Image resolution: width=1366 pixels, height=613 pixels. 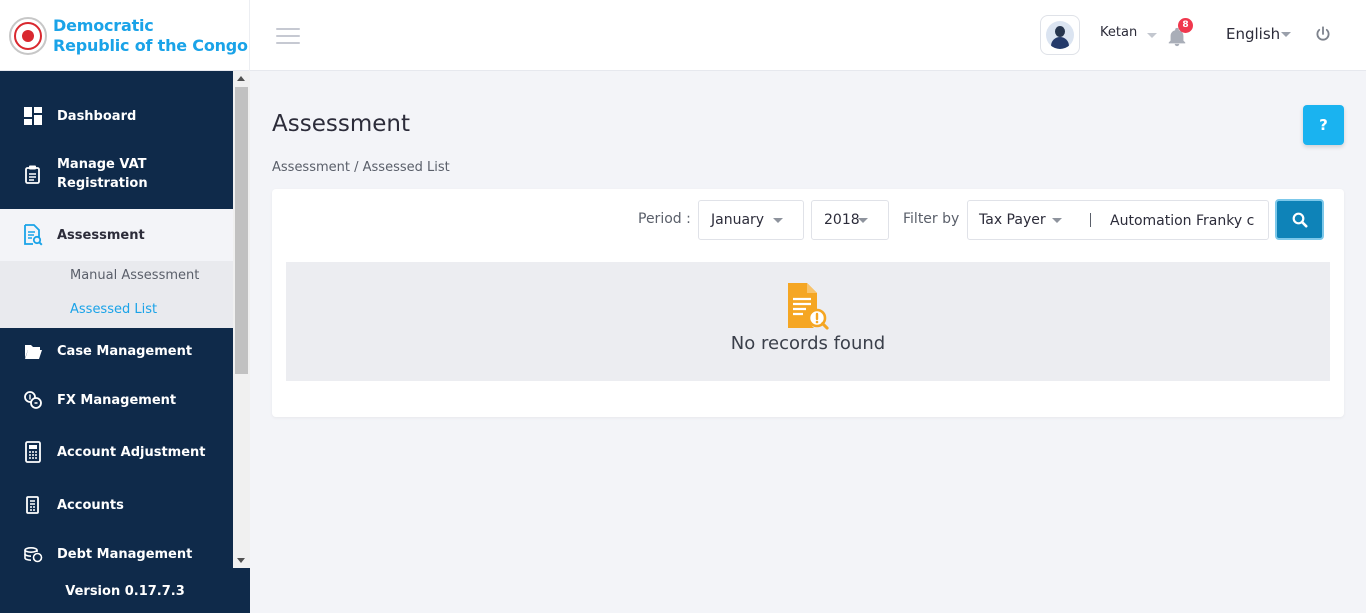 I want to click on debt-icon, so click(x=33, y=554).